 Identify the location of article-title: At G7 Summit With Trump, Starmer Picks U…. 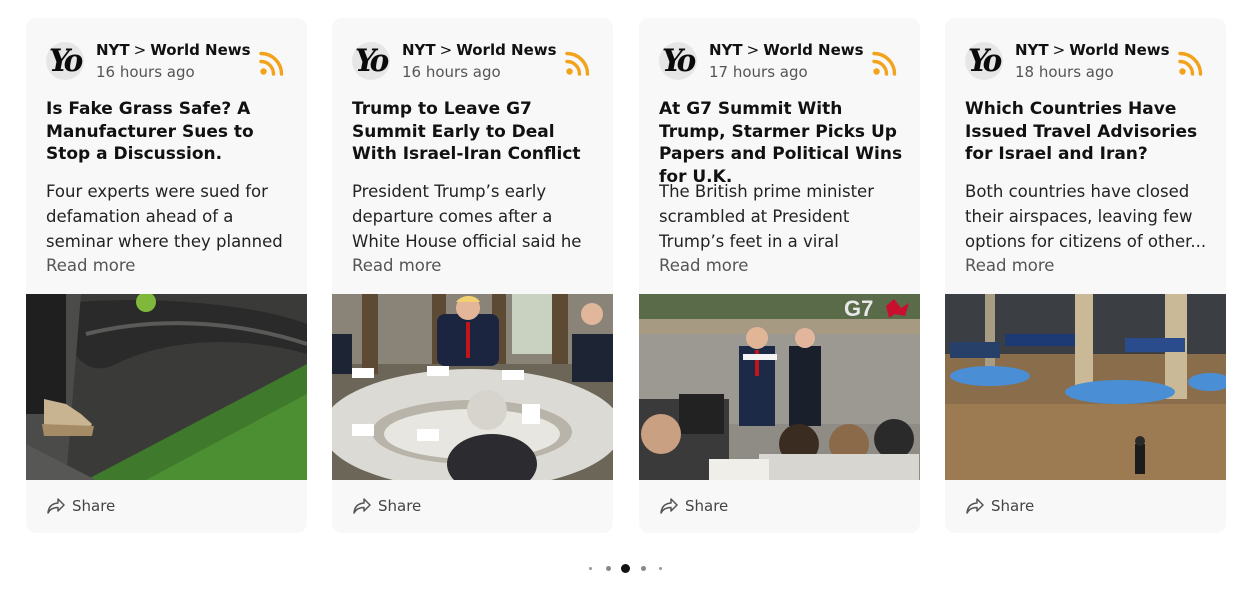
(782, 143).